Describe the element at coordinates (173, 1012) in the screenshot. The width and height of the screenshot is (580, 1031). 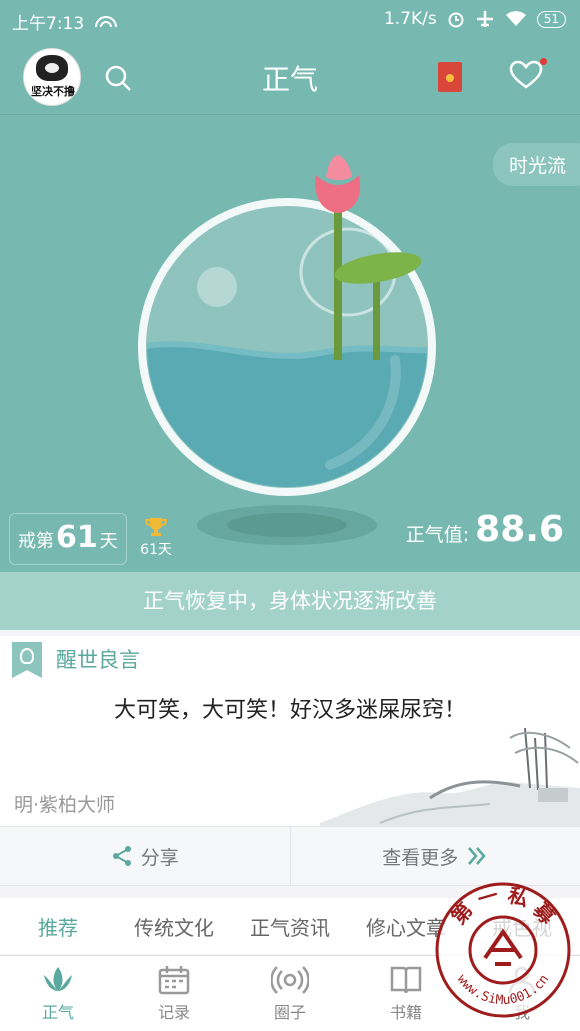
I see `tab-label: 记录` at that location.